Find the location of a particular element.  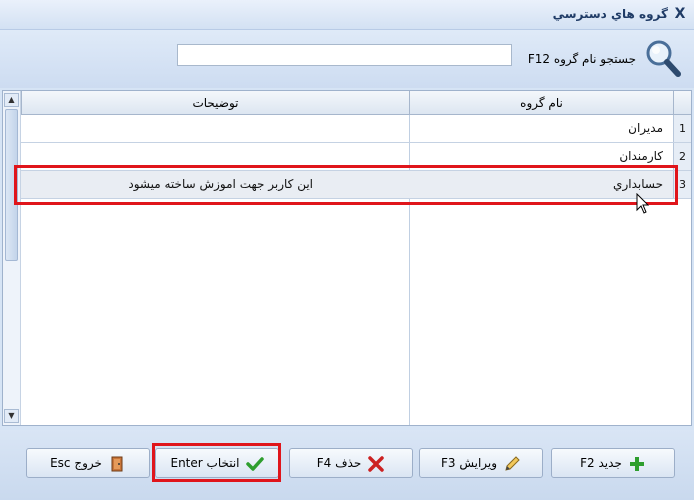

window-title: گروه هاي دسترسي is located at coordinates (610, 14).